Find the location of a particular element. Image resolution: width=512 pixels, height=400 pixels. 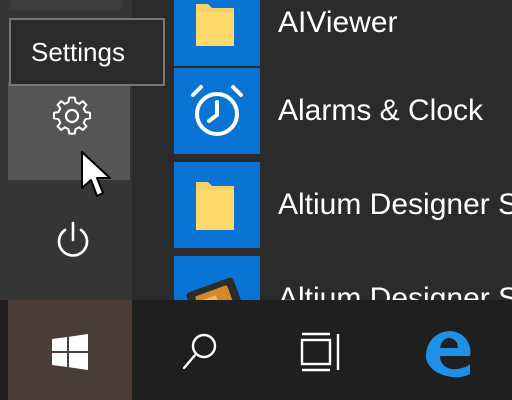

rail-item-partial is located at coordinates (66, 5).